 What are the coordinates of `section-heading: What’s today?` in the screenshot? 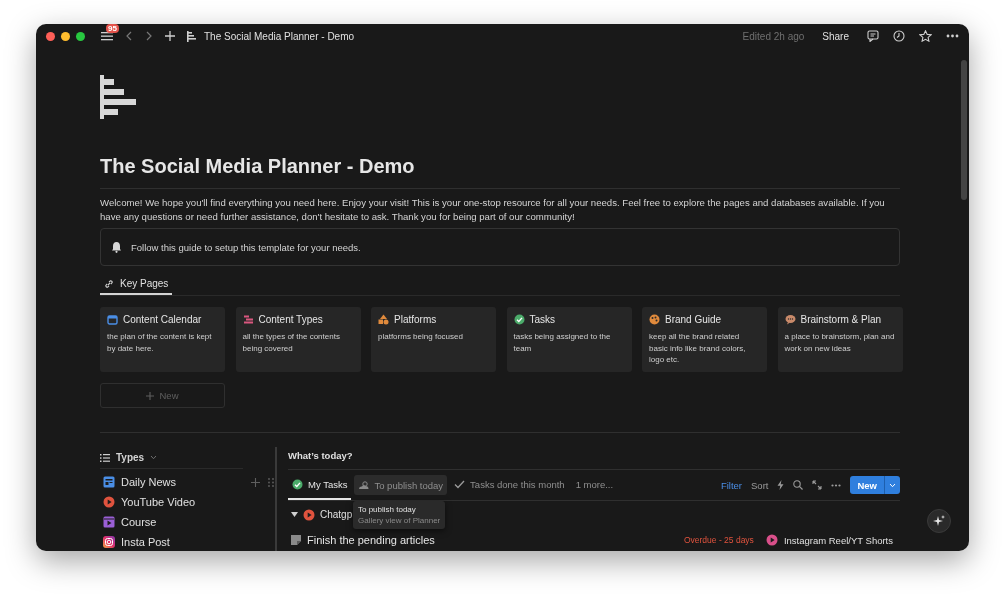 It's located at (594, 460).